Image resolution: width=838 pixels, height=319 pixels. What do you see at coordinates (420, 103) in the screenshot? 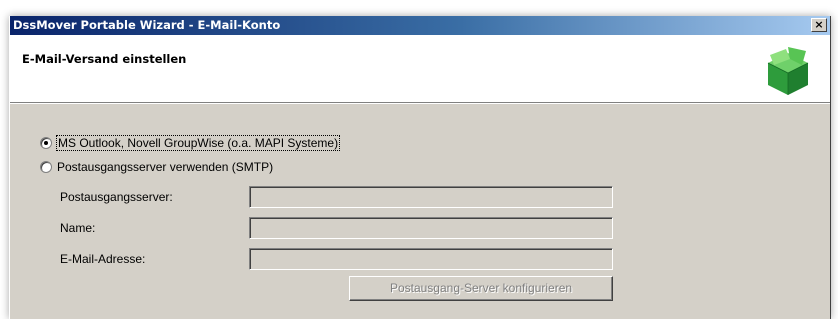
I see `header-separator` at bounding box center [420, 103].